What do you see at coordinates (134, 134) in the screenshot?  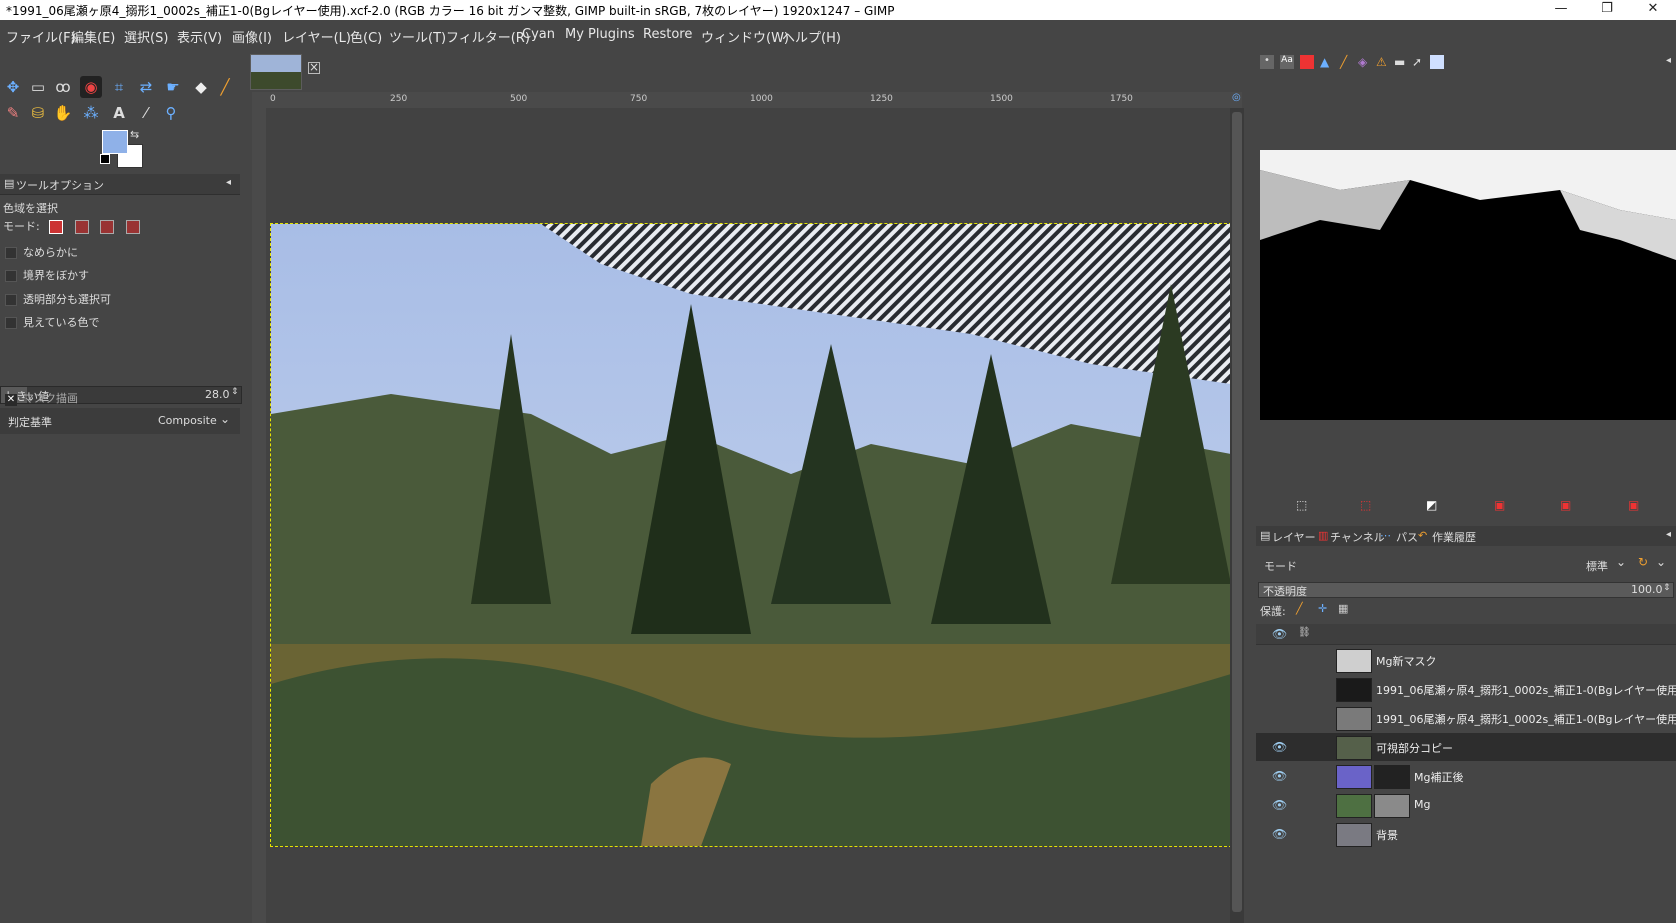 I see `swap-colors-icon: ⇆` at bounding box center [134, 134].